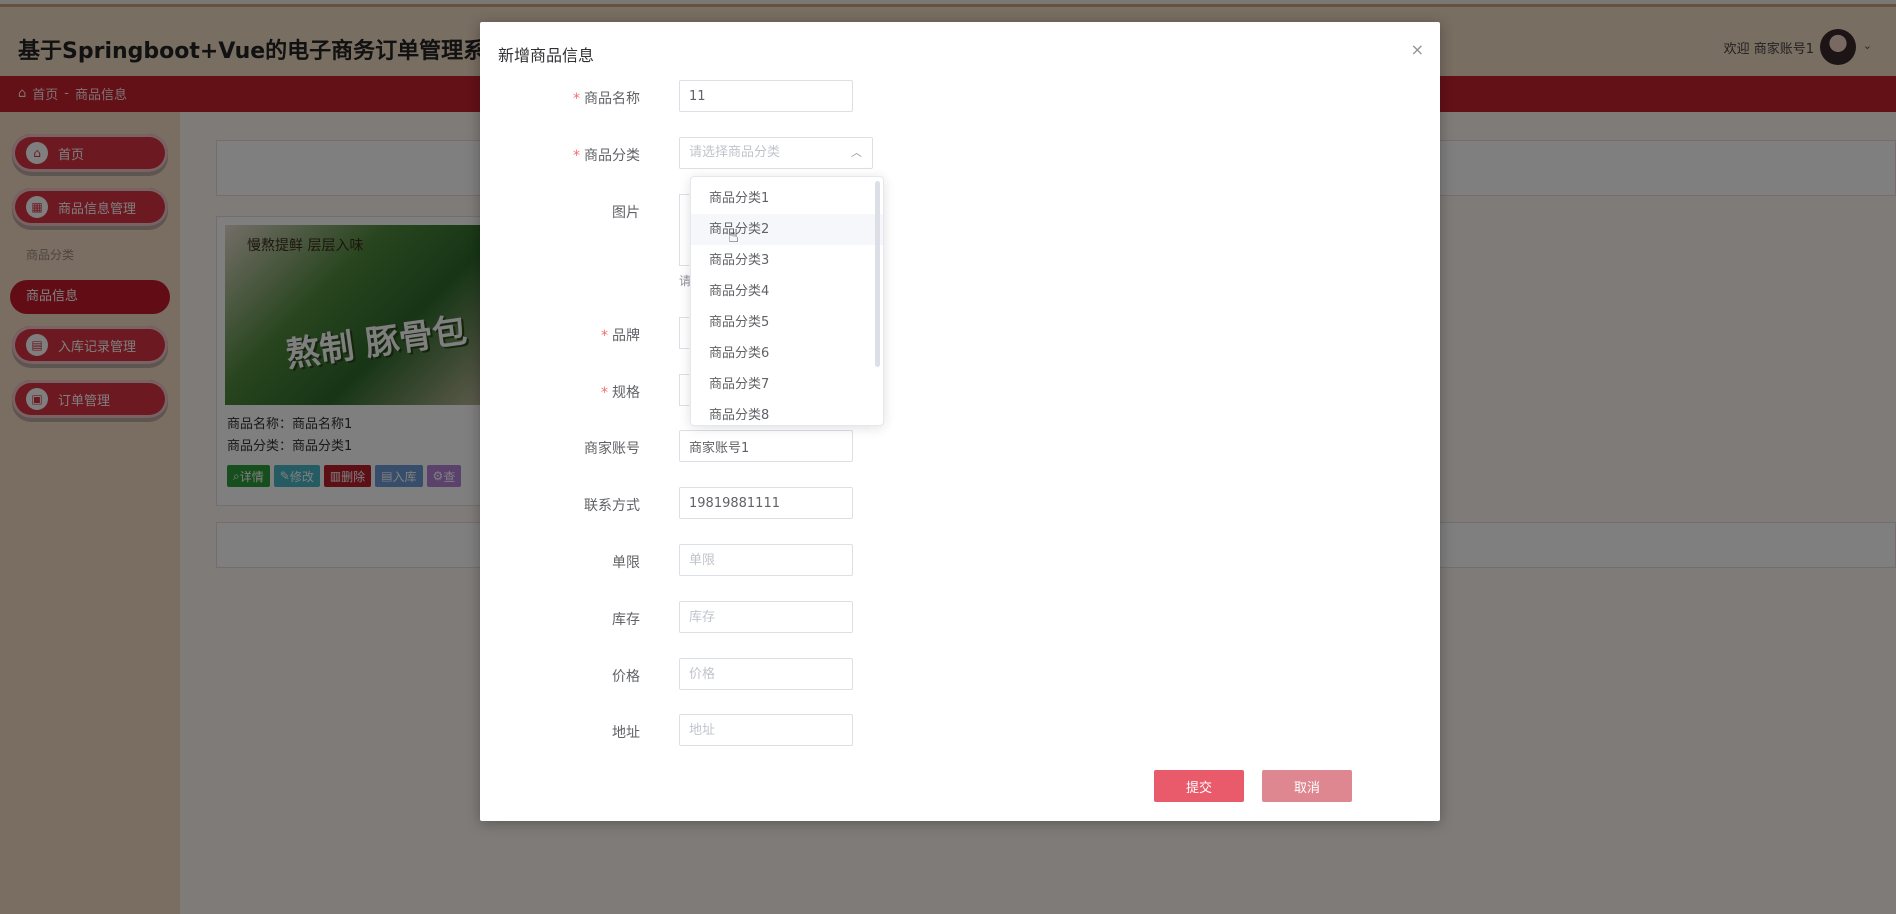  Describe the element at coordinates (626, 213) in the screenshot. I see `field-label: 图片` at that location.